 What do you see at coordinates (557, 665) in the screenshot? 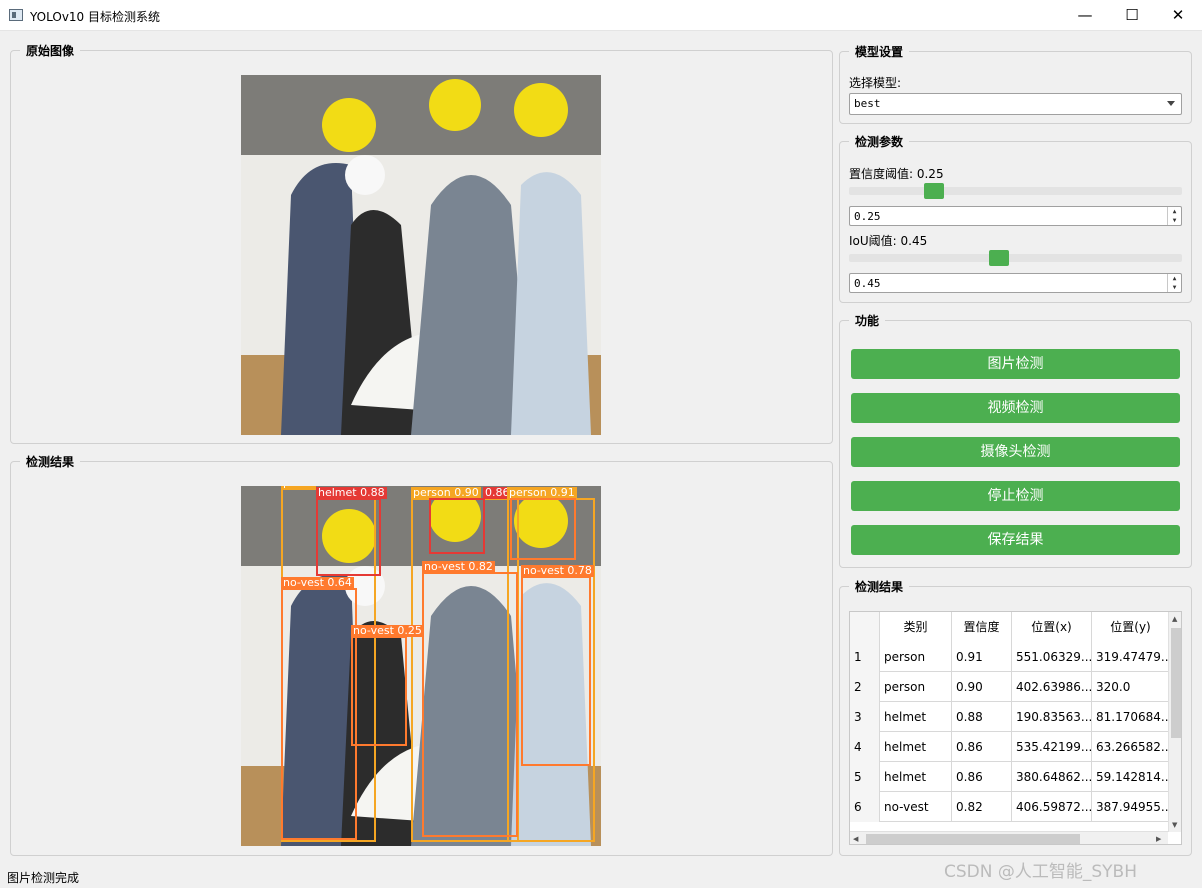
I see `detection-box: no-vest 0.78` at bounding box center [557, 665].